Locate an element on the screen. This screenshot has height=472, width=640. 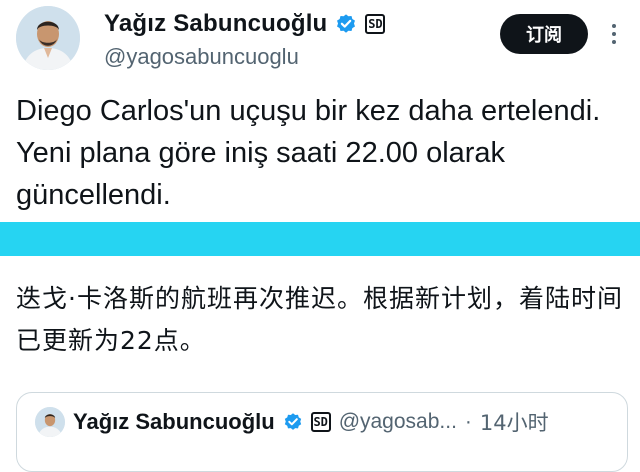
translation-text: 迭戈·卡洛斯的航班再次推迟。根据新计划，着陆时间已更新为22点。 is located at coordinates (319, 319).